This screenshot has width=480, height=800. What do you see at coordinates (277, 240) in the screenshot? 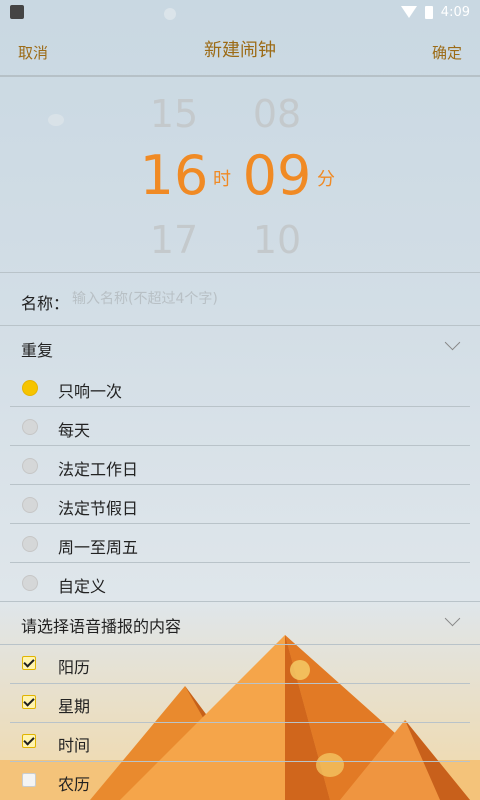
I see `minute-next: 10` at bounding box center [277, 240].